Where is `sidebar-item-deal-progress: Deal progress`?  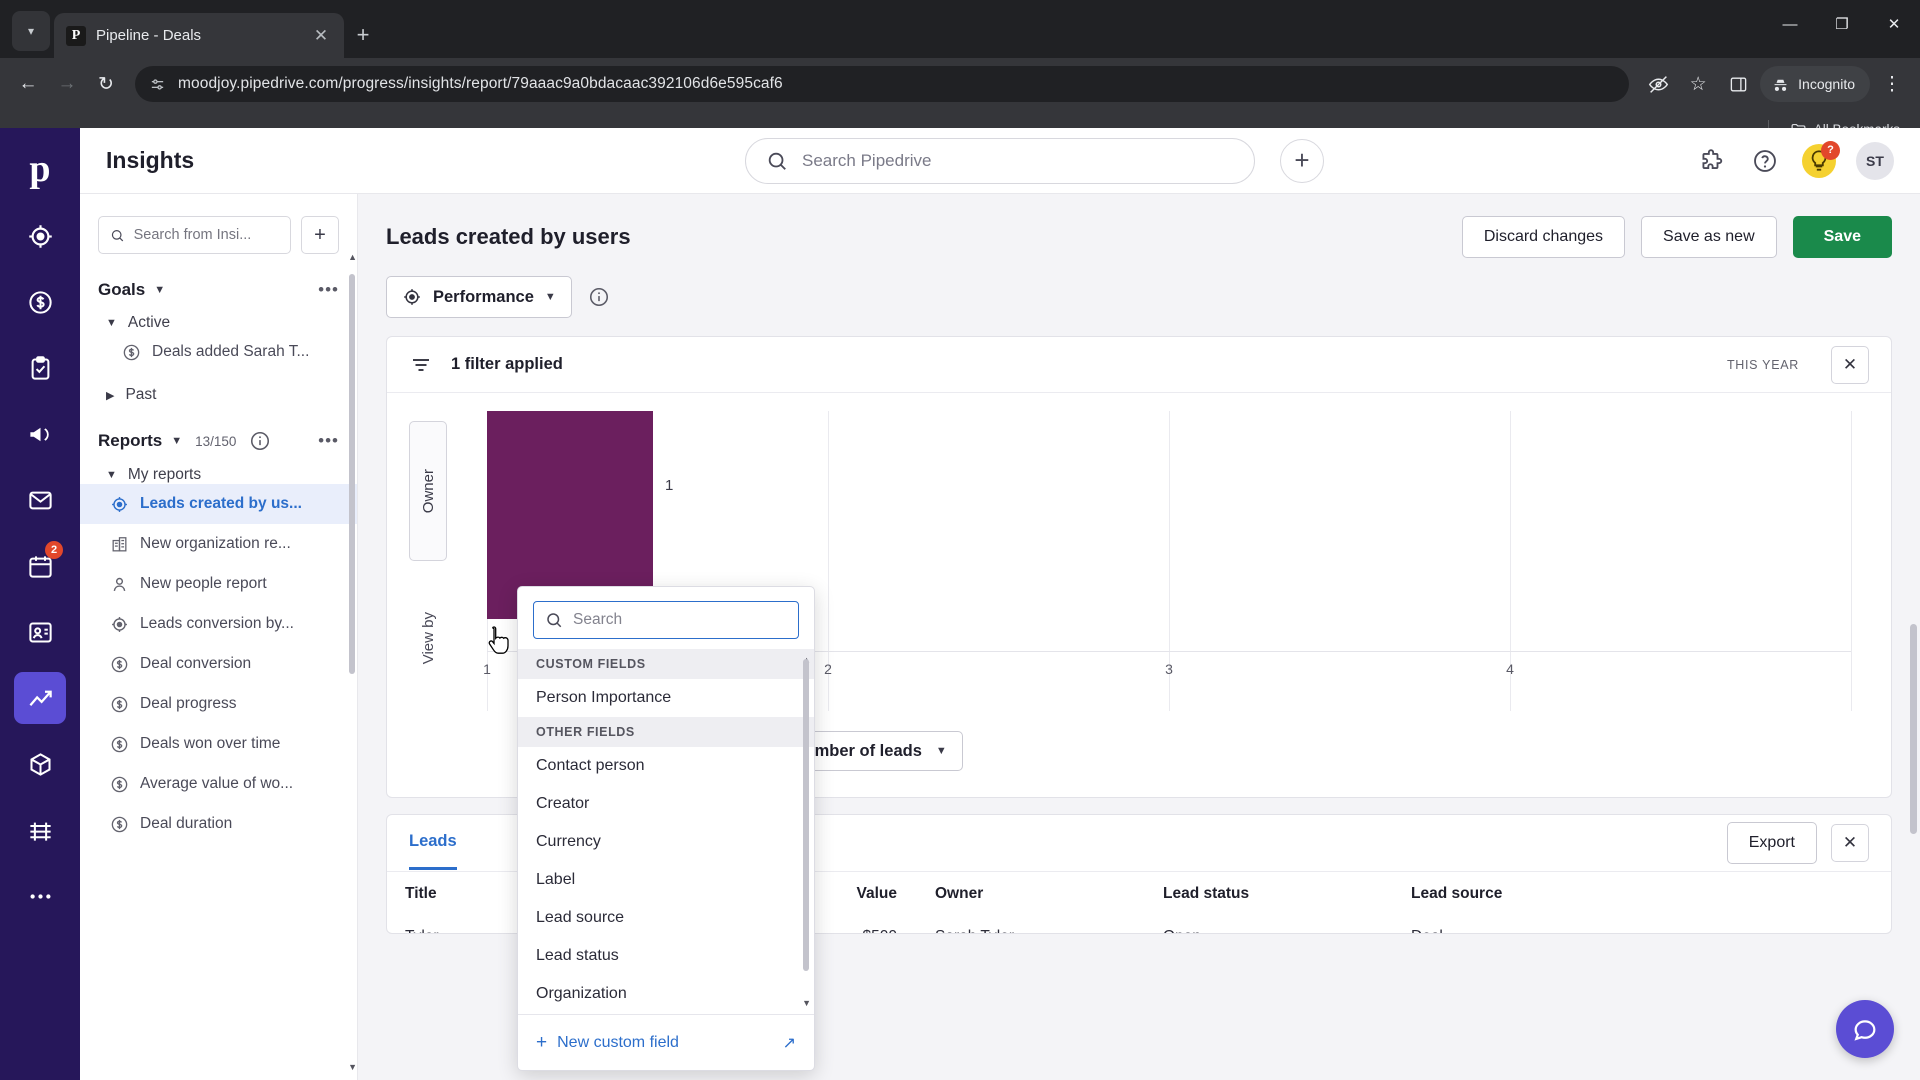 sidebar-item-deal-progress: Deal progress is located at coordinates (218, 704).